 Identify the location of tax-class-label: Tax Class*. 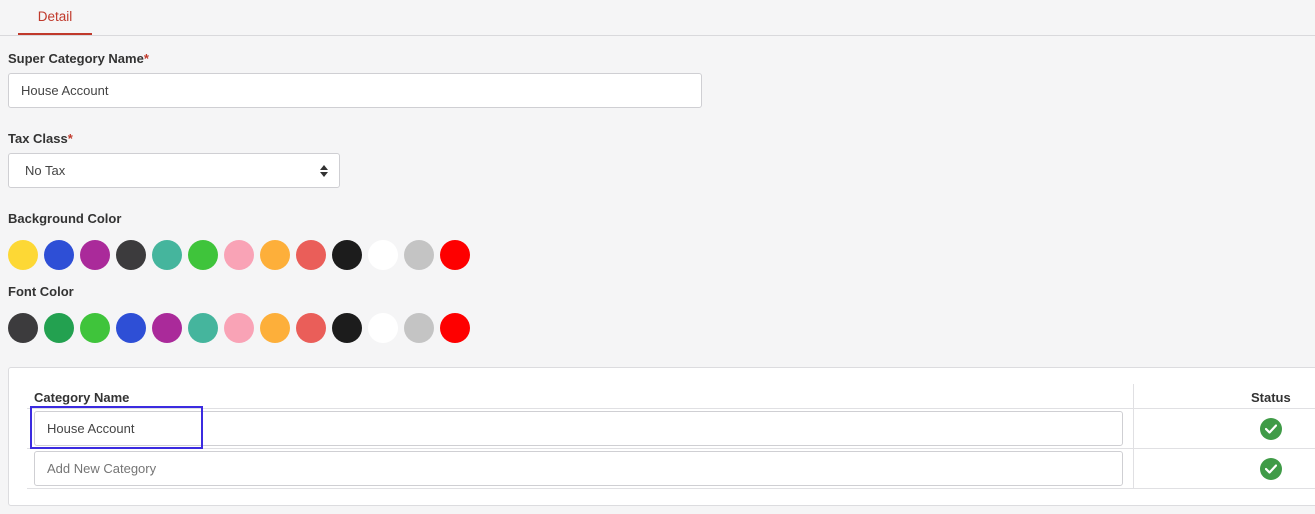
(40, 138).